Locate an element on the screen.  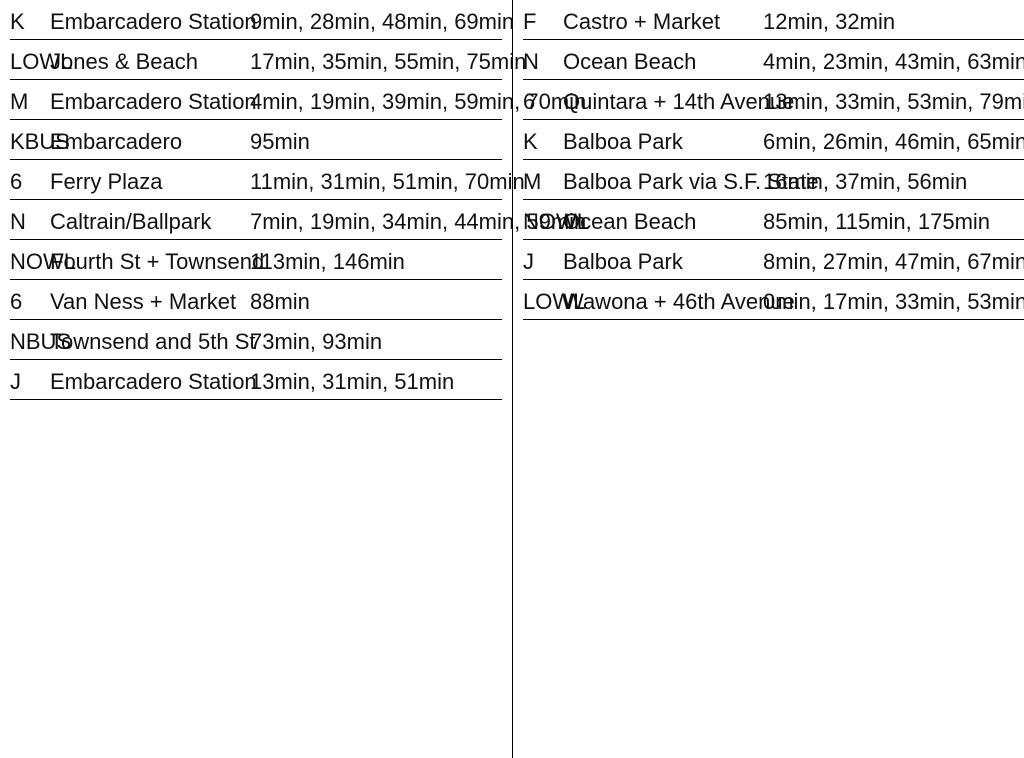
departure-row: J Balboa Park 8min, 27min, 47min, 67min is located at coordinates (773, 260).